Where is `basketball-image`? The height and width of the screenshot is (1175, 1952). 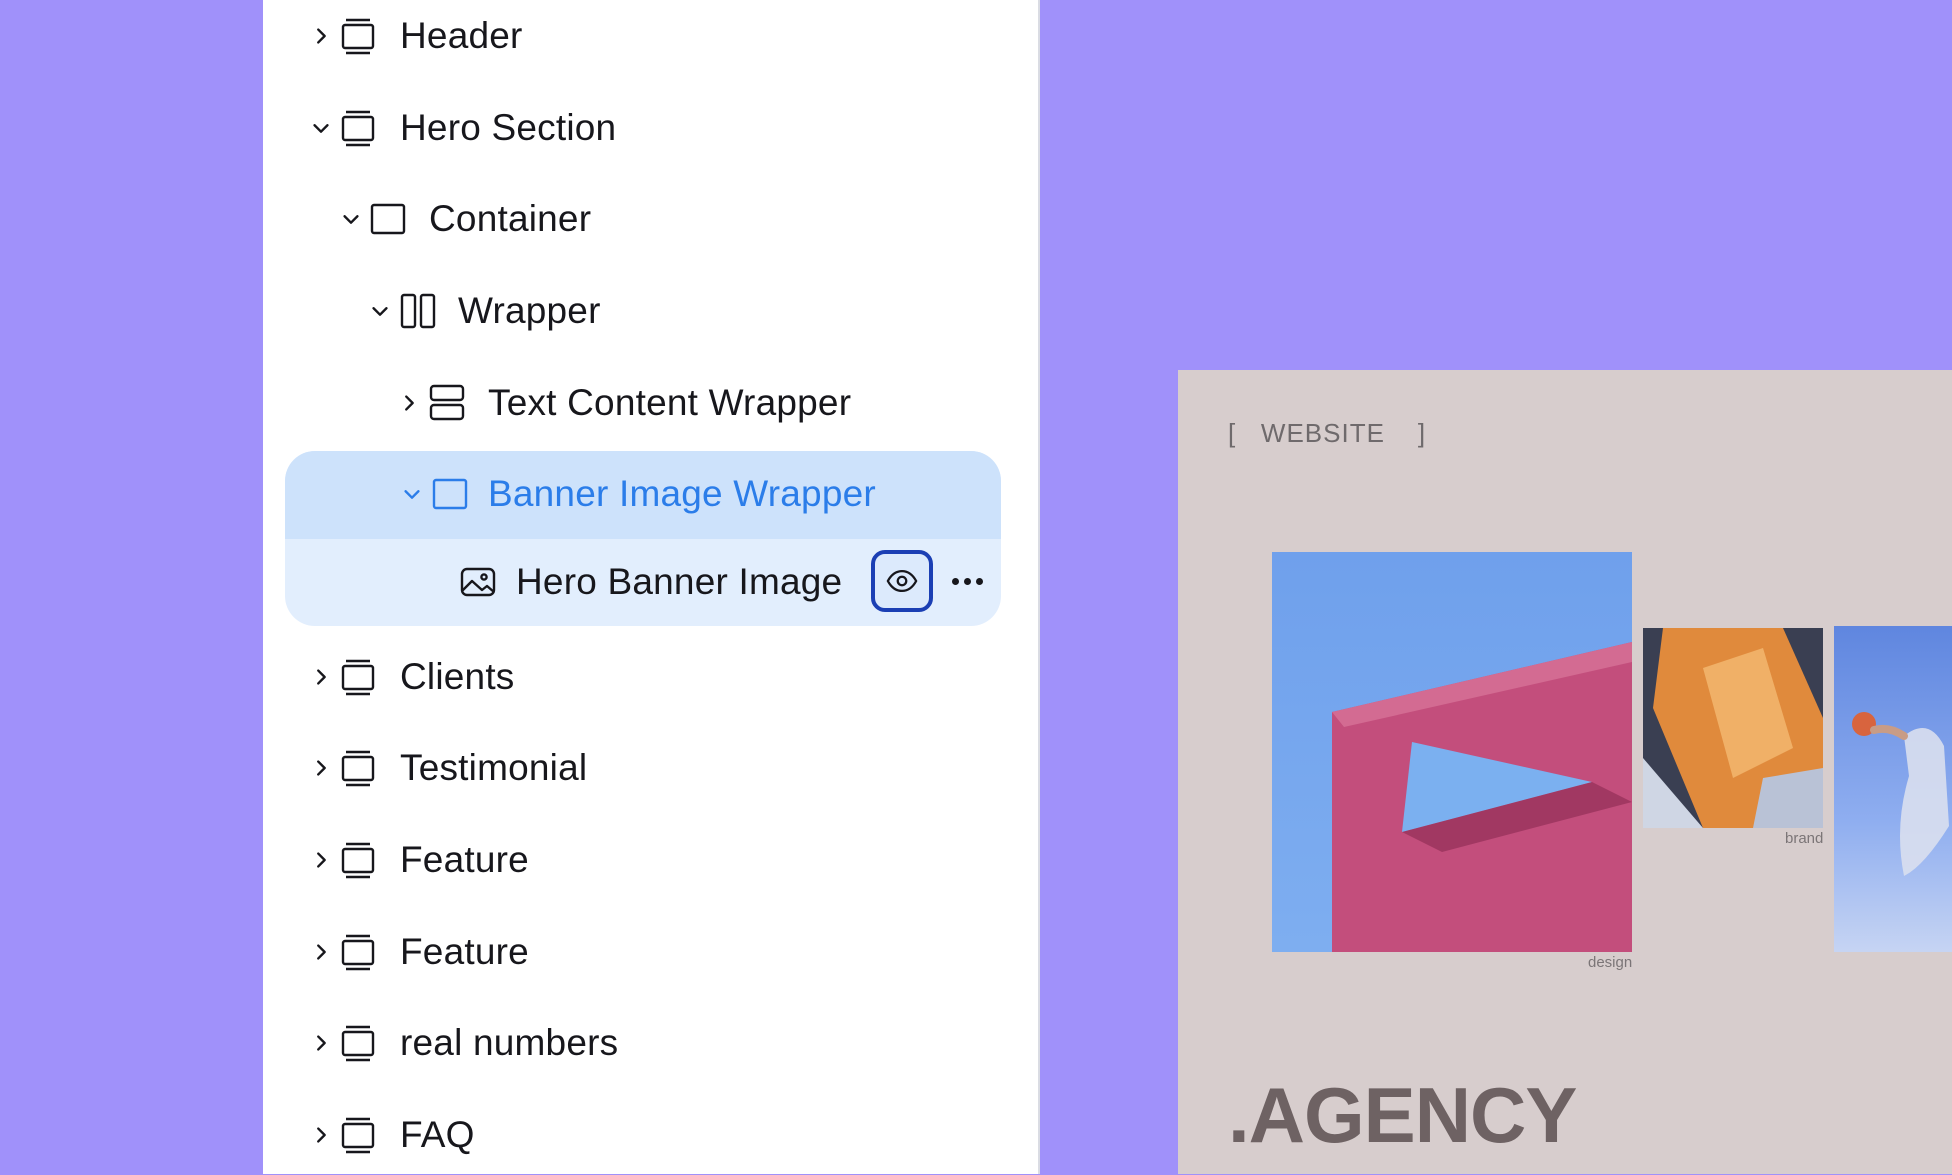
basketball-image is located at coordinates (1893, 789).